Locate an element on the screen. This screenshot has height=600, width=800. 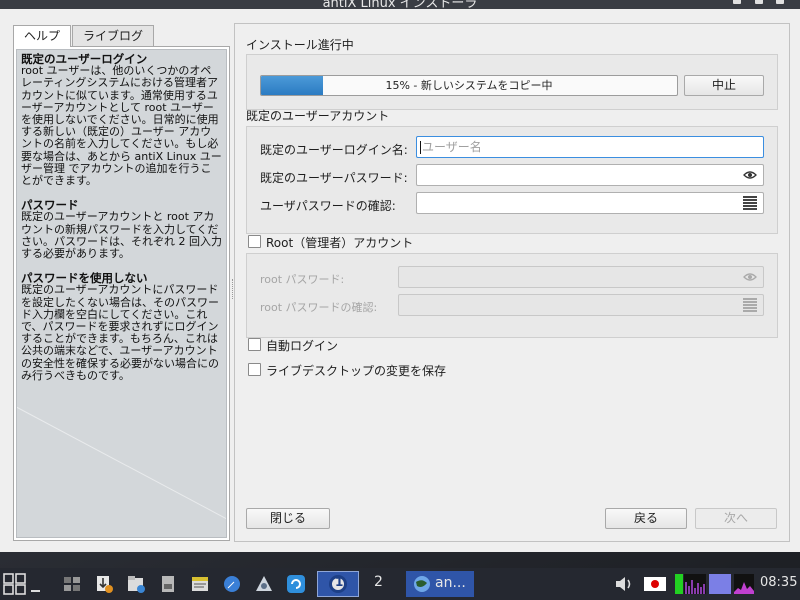
root-password-input is located at coordinates (581, 277).